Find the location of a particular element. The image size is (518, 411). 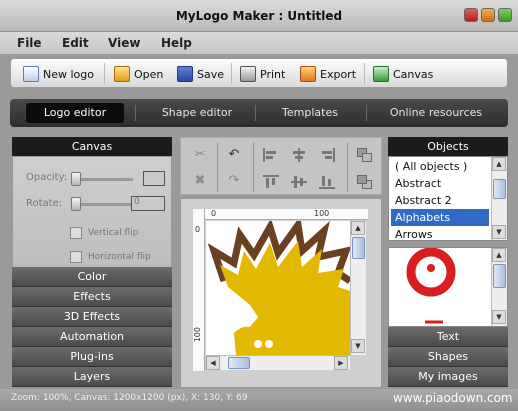

list-item: ( All objects ) is located at coordinates (440, 166).